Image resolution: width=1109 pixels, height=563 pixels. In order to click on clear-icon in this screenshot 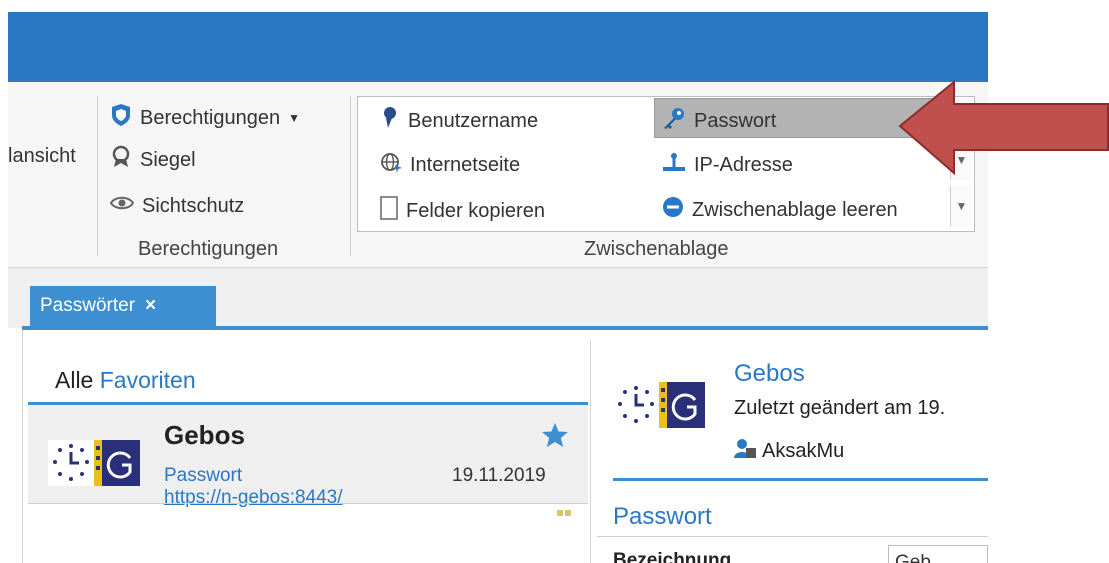, I will do `click(673, 210)`.